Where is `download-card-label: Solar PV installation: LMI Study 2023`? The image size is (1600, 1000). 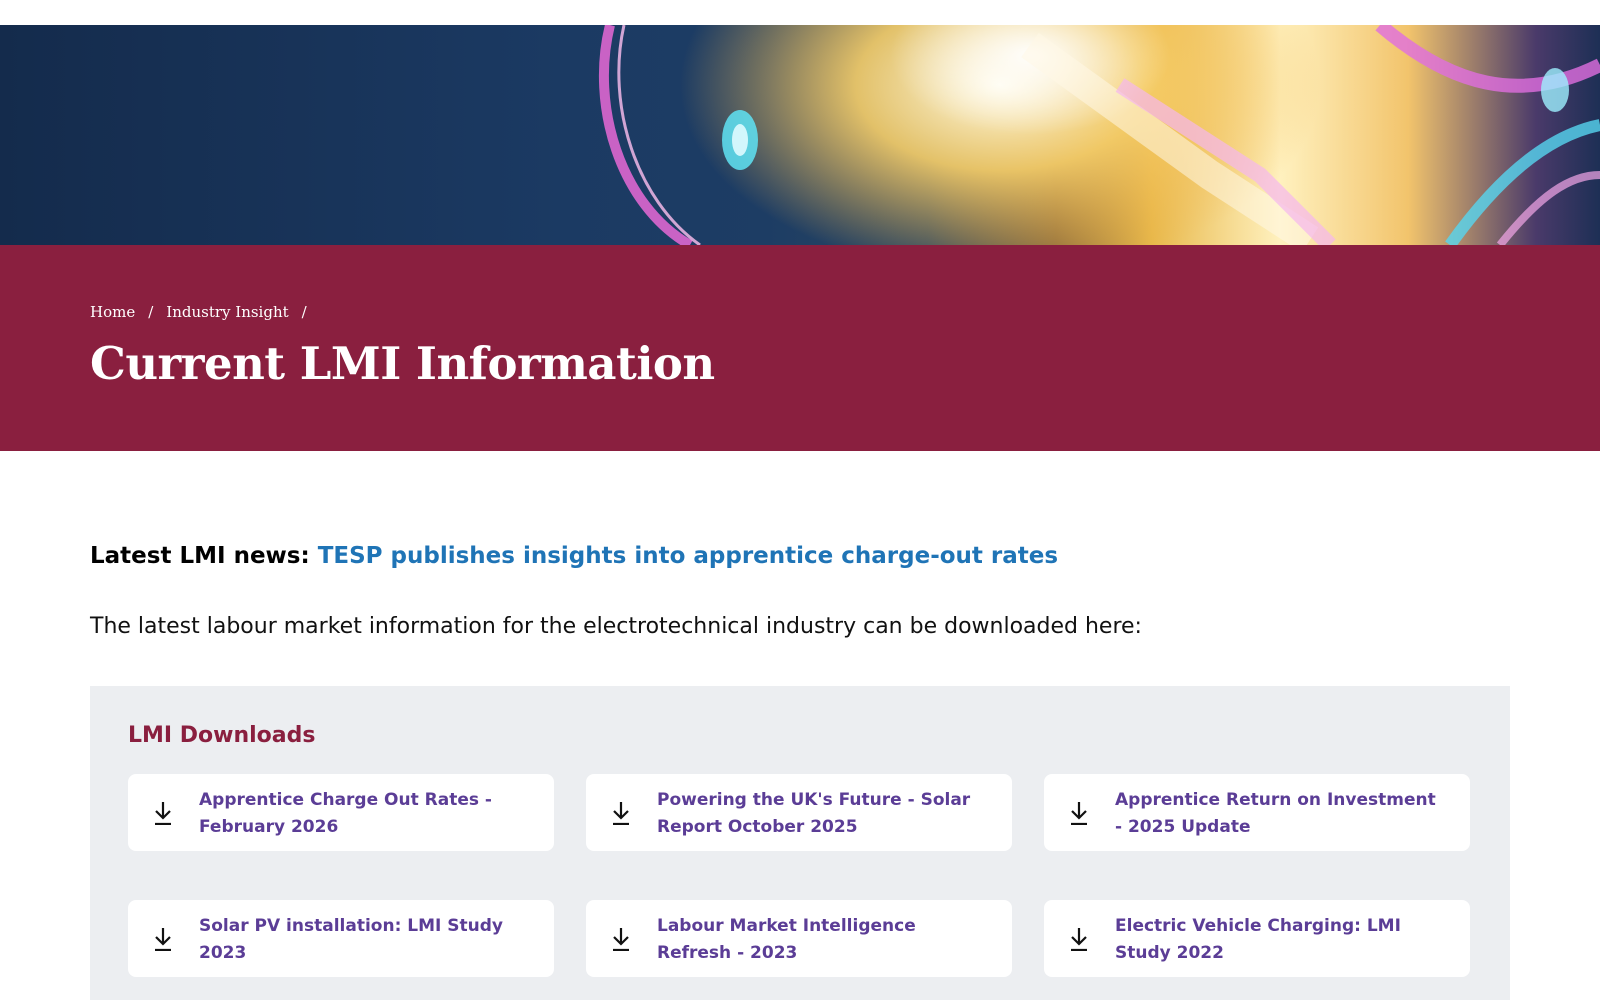 download-card-label: Solar PV installation: LMI Study 2023 is located at coordinates (351, 939).